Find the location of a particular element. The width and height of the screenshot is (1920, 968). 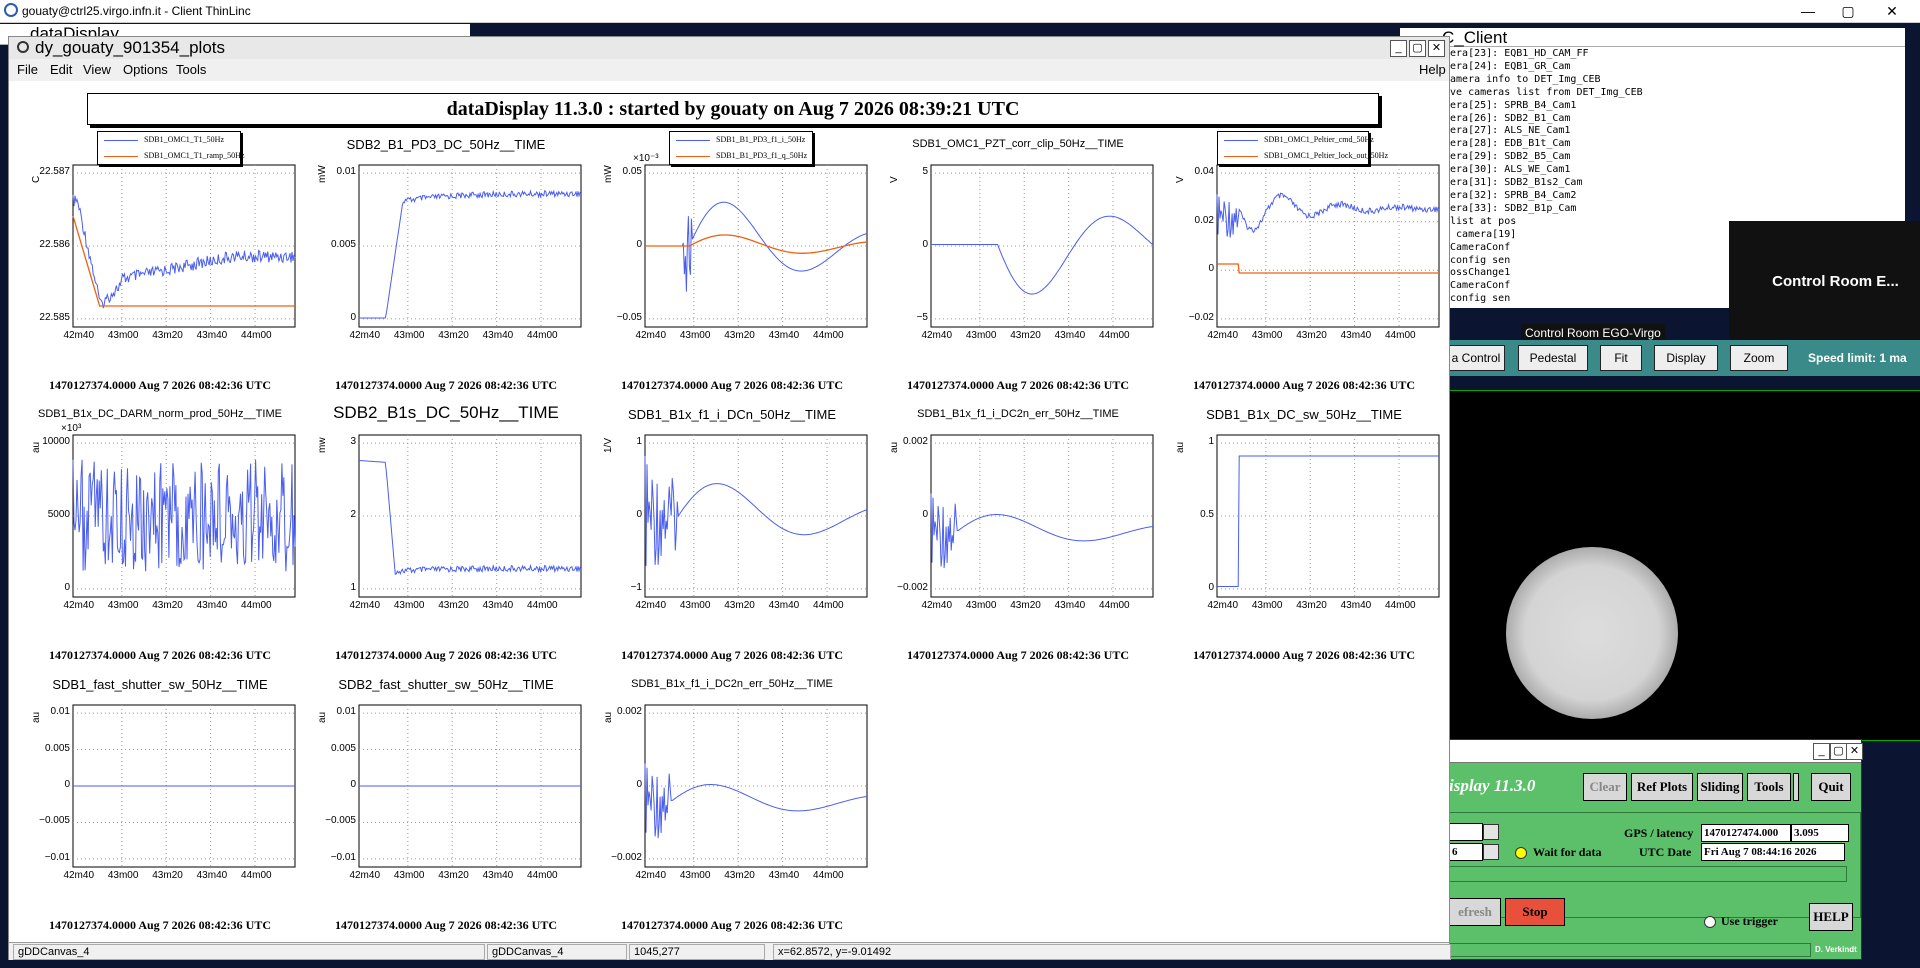

menu-help: Help is located at coordinates (1432, 69).